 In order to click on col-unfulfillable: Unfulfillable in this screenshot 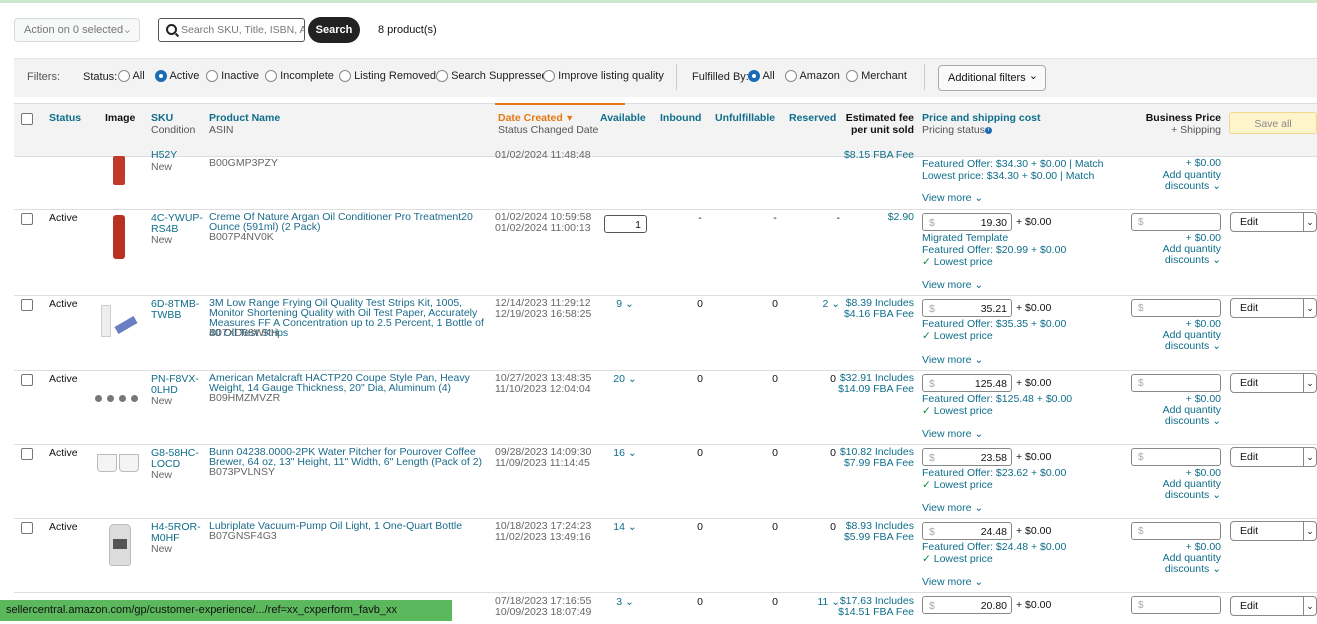, I will do `click(745, 118)`.